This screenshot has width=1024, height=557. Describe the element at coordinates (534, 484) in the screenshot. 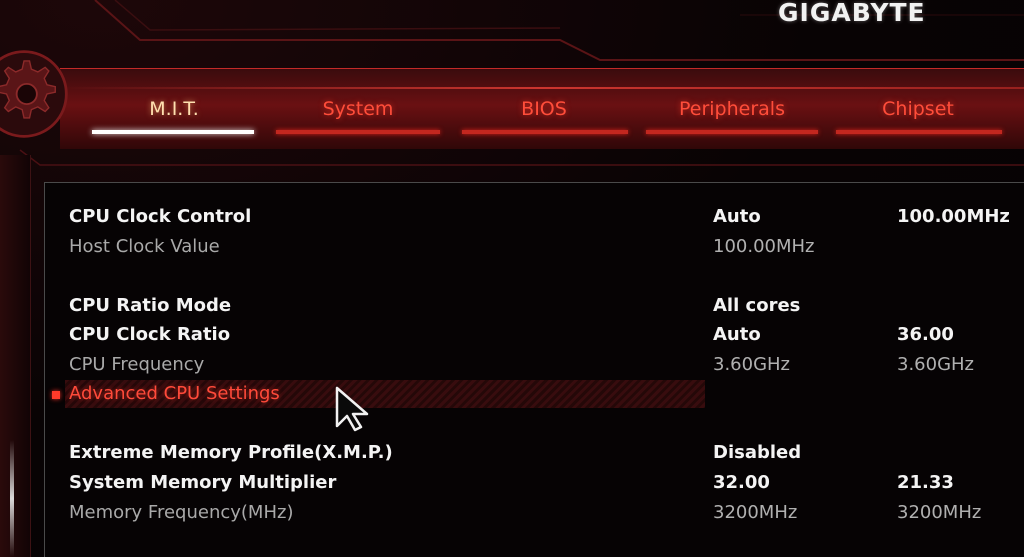

I see `setting-row-system-memory-multiplier: System Memory Multiplier 32.00 21.33` at that location.